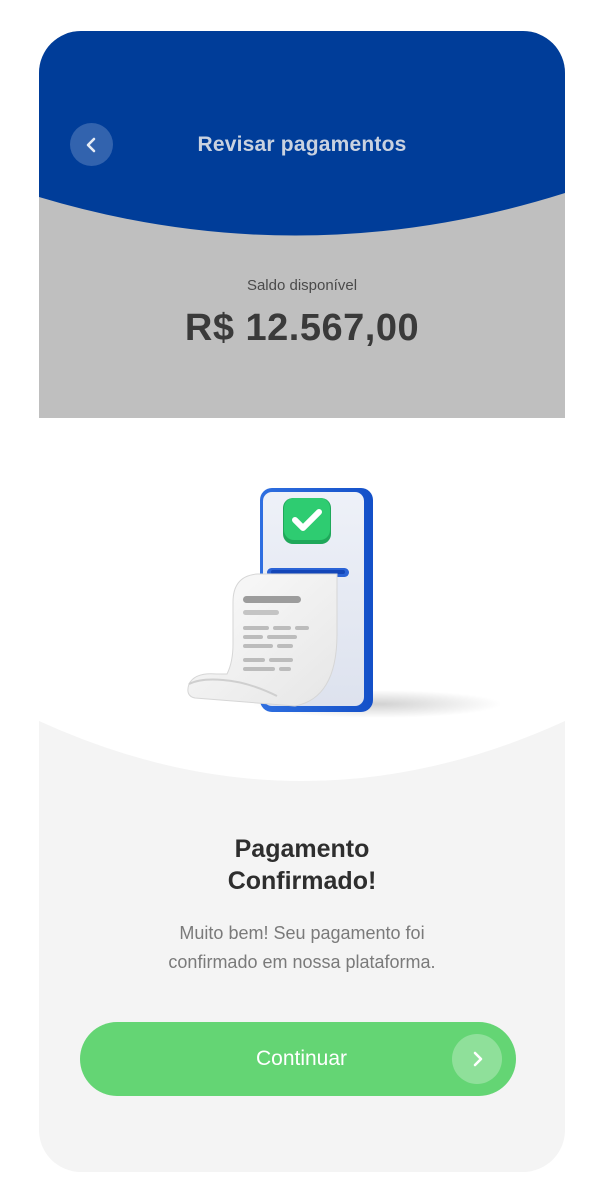 Image resolution: width=604 pixels, height=1203 pixels. What do you see at coordinates (302, 881) in the screenshot?
I see `confirmation-title-line2: Confirmado!` at bounding box center [302, 881].